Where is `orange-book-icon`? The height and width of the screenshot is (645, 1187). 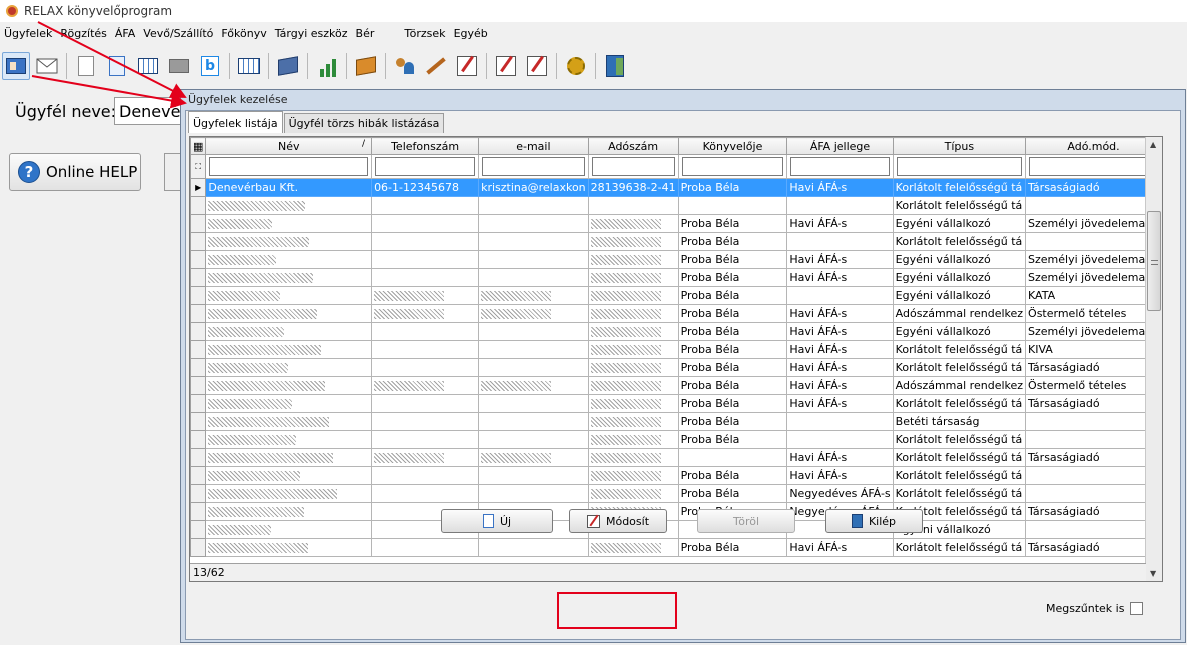
orange-book-icon is located at coordinates (366, 66).